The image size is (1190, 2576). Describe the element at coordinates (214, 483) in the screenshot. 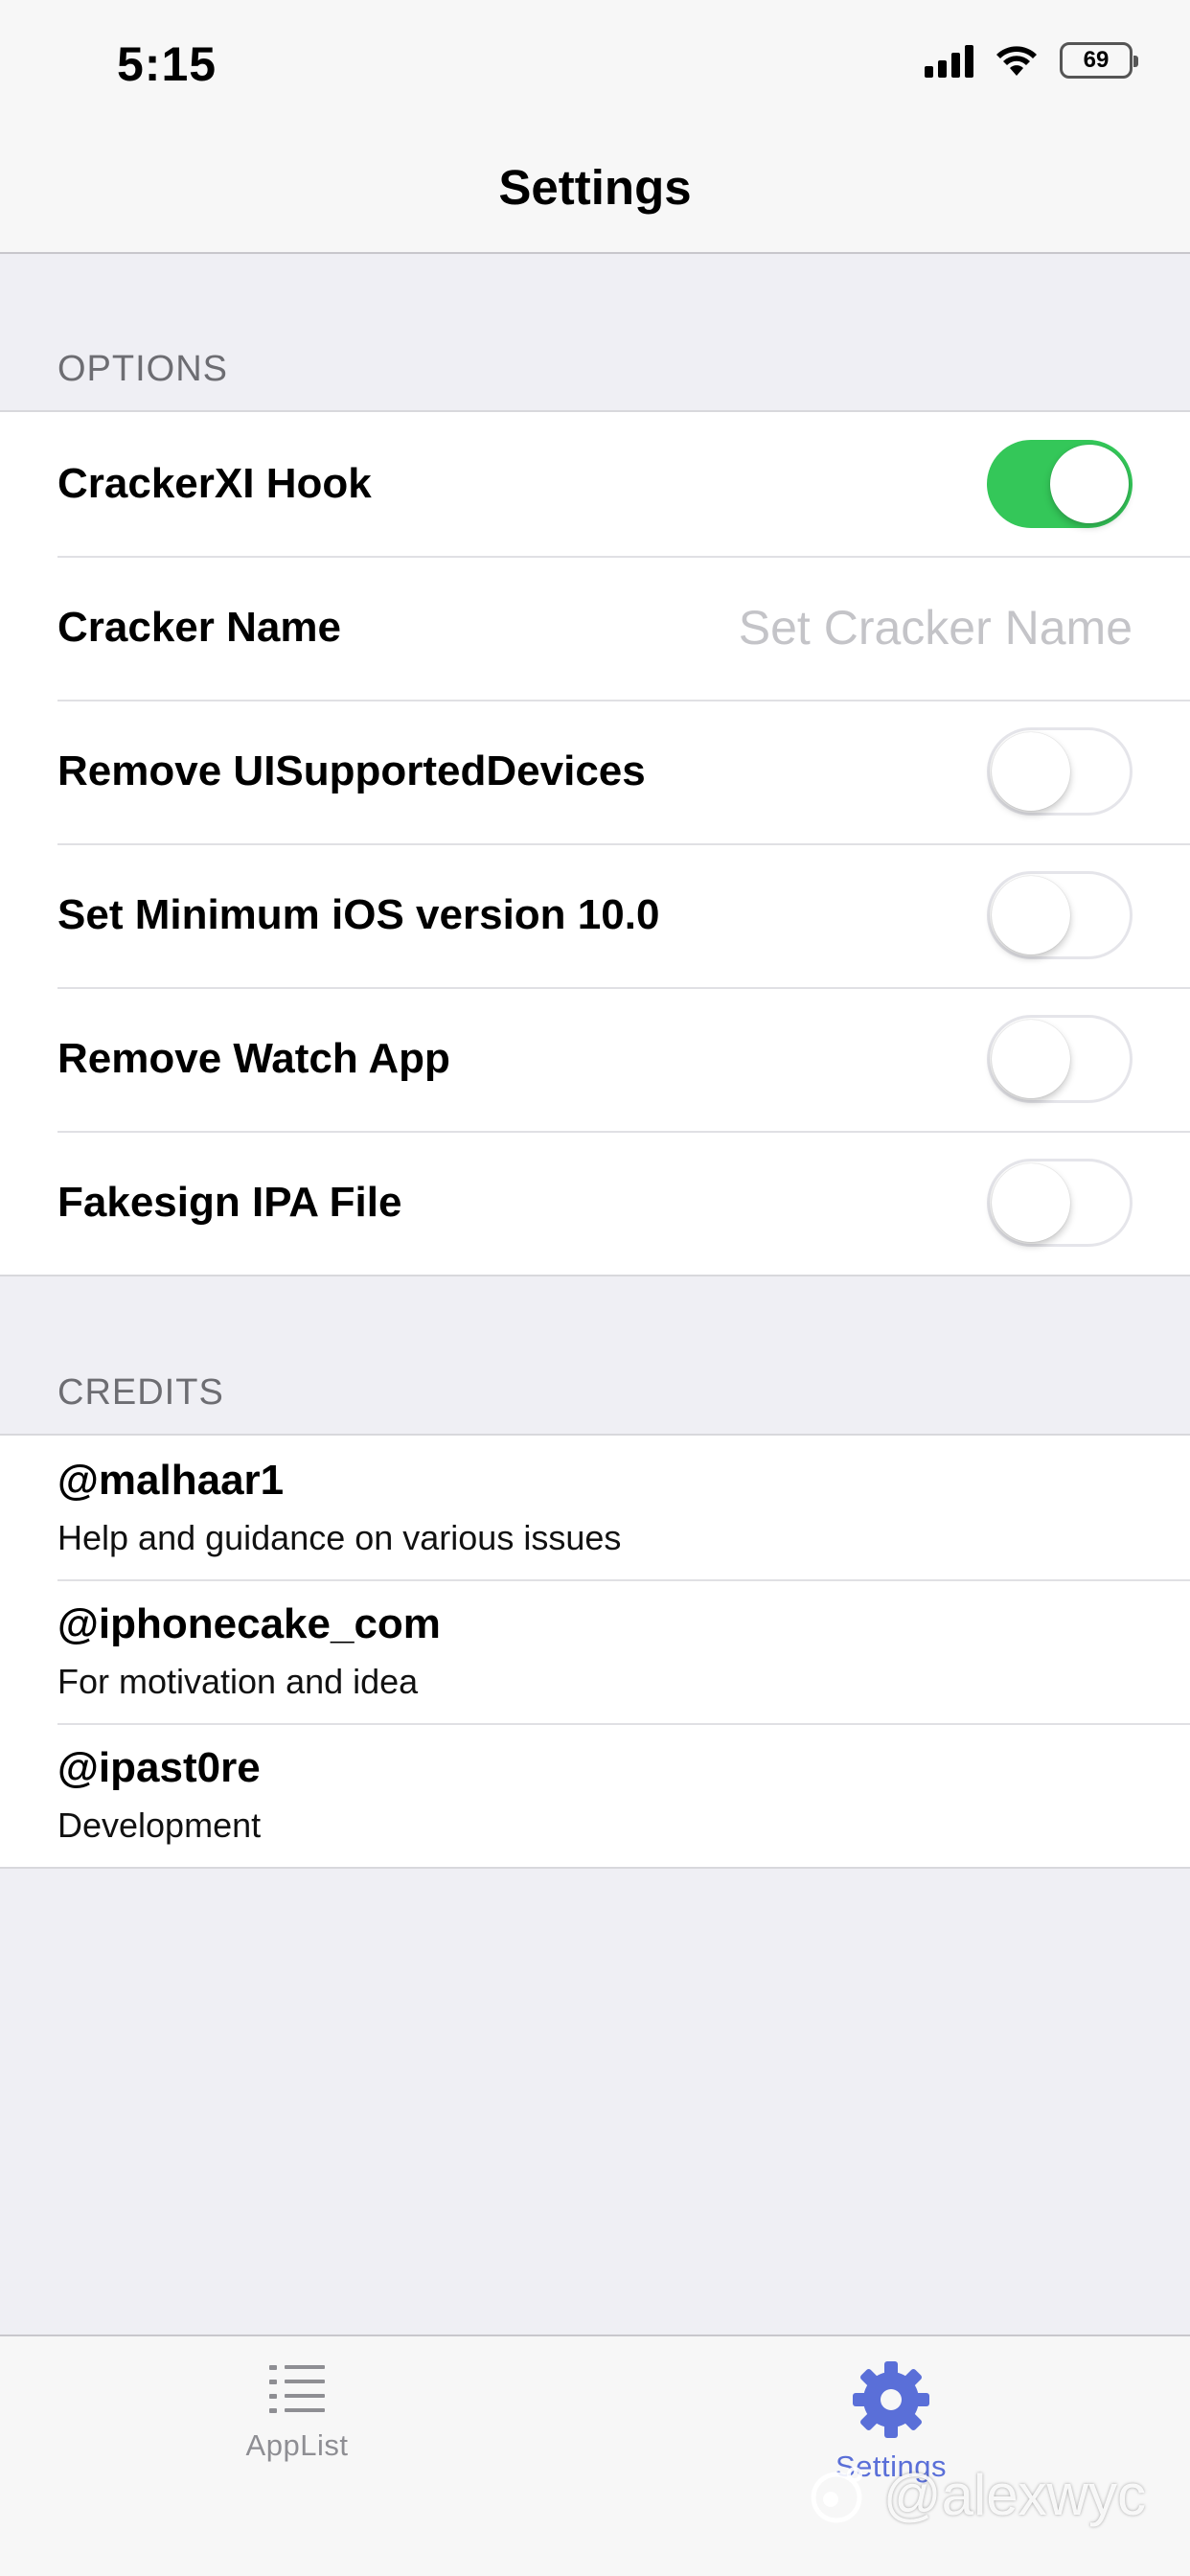

I see `option-label: CrackerXI Hook` at that location.